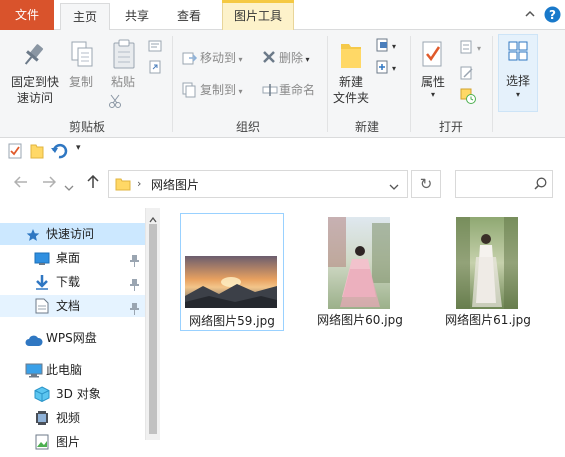 This screenshot has width=565, height=457. I want to click on clipboard-group-label: 剪贴板, so click(86, 127).